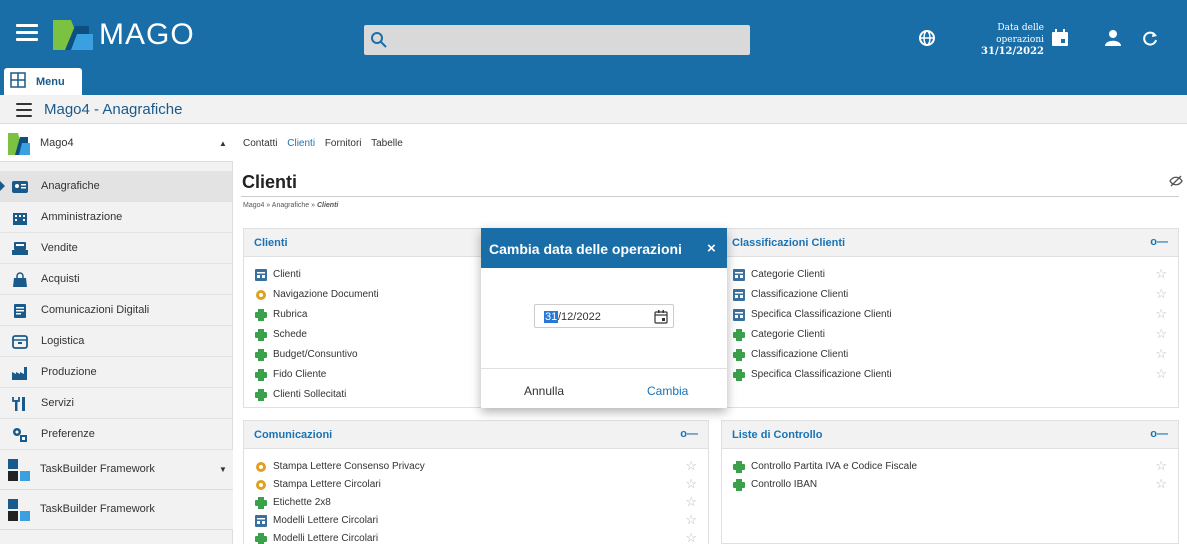  I want to click on sidebar-group-mago4: Mago4 ▲, so click(116, 143).